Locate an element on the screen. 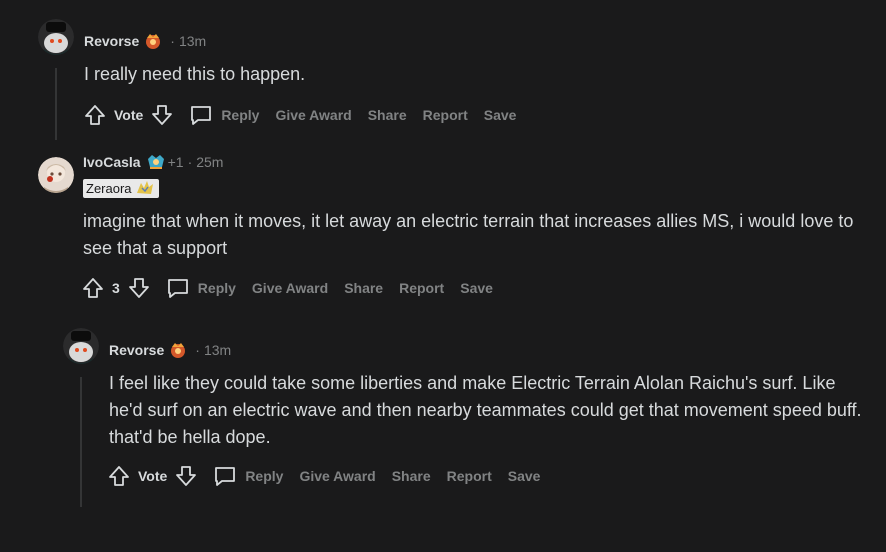 Image resolution: width=886 pixels, height=552 pixels. comment-body: I really need this to happen. is located at coordinates (195, 74).